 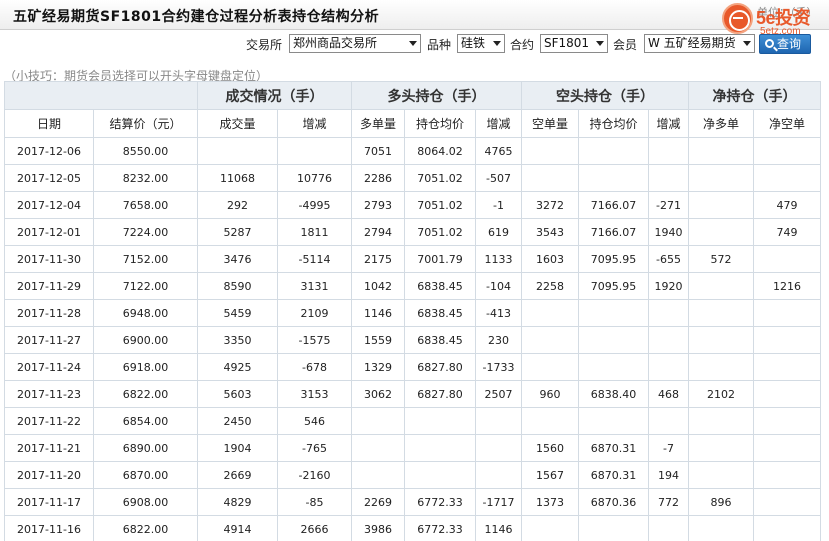 What do you see at coordinates (145, 528) in the screenshot?
I see `table-cell: 6822.00` at bounding box center [145, 528].